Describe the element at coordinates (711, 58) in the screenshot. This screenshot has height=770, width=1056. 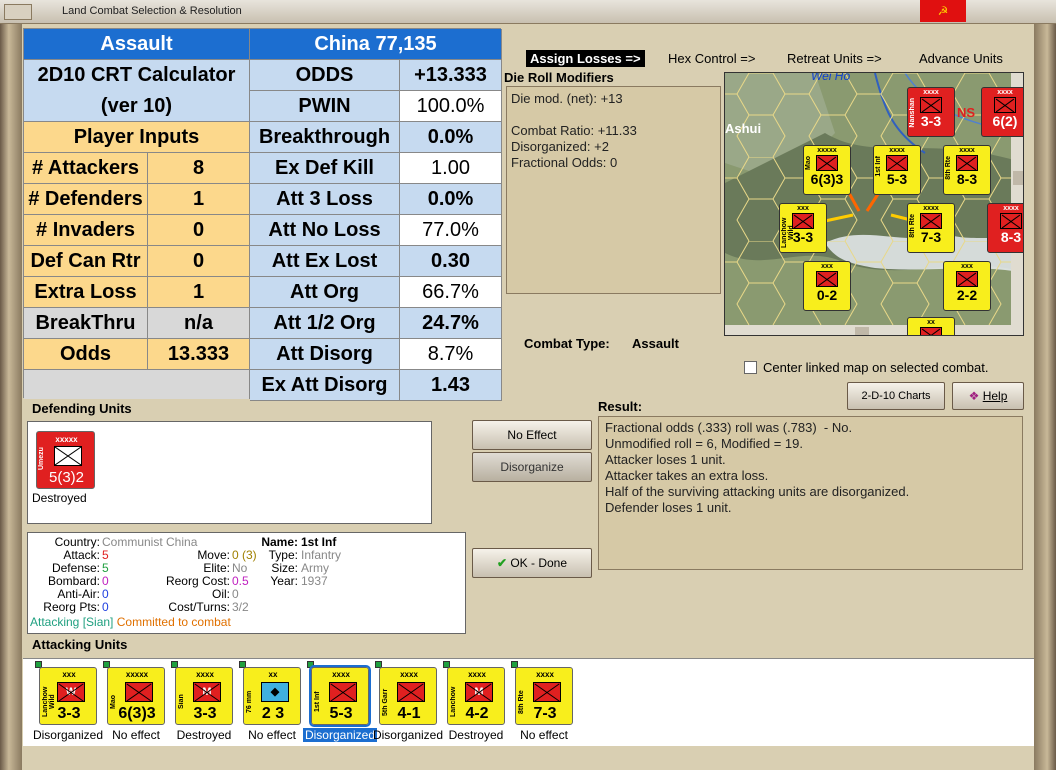
I see `tab-hex-control: Hex Control =>` at that location.